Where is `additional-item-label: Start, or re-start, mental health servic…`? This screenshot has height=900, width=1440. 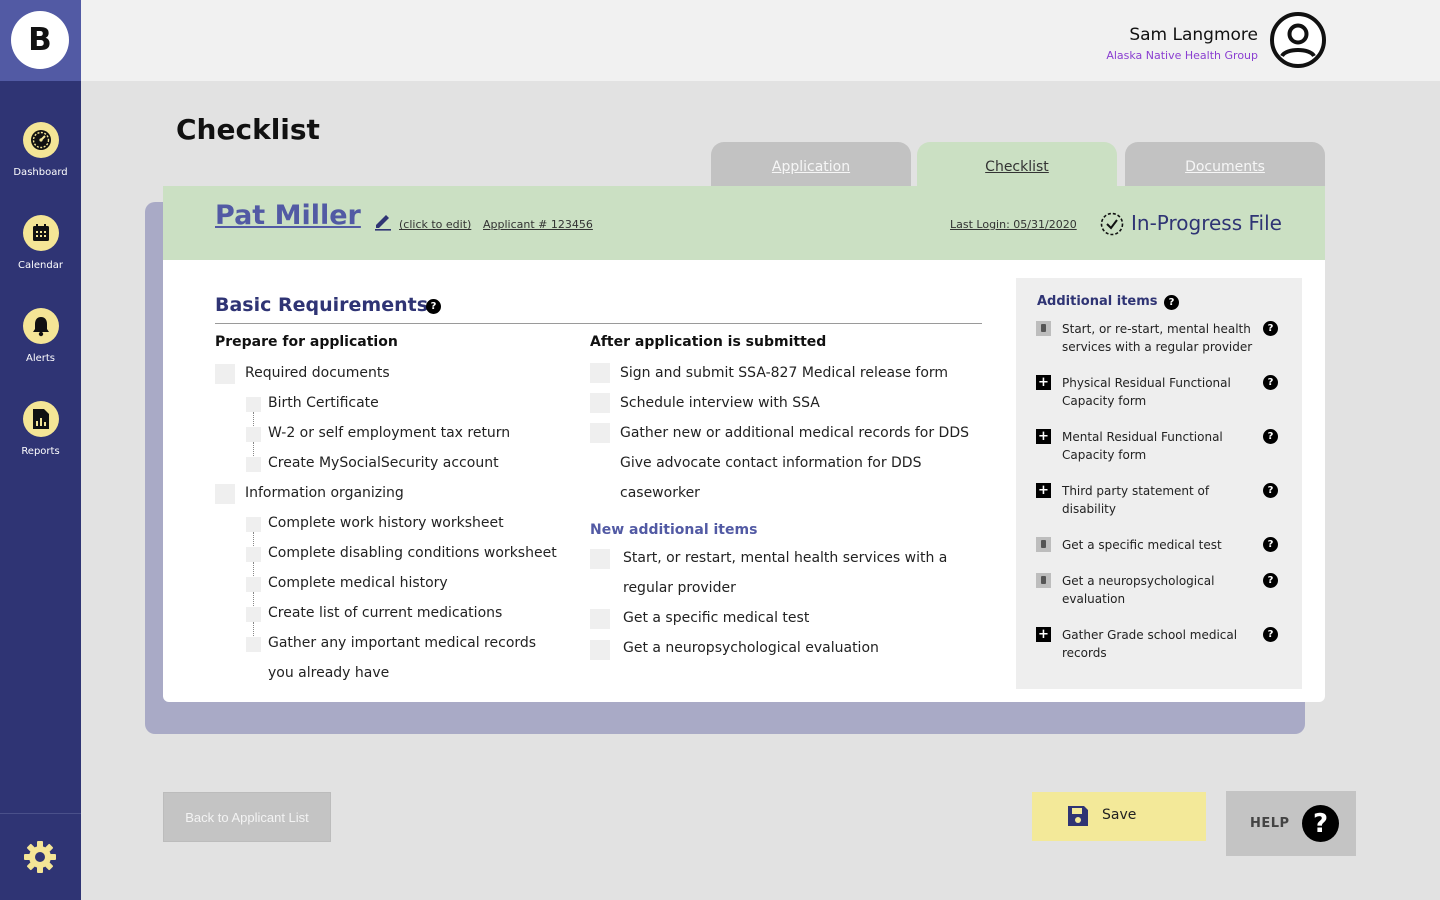 additional-item-label: Start, or re-start, mental health servic… is located at coordinates (1157, 338).